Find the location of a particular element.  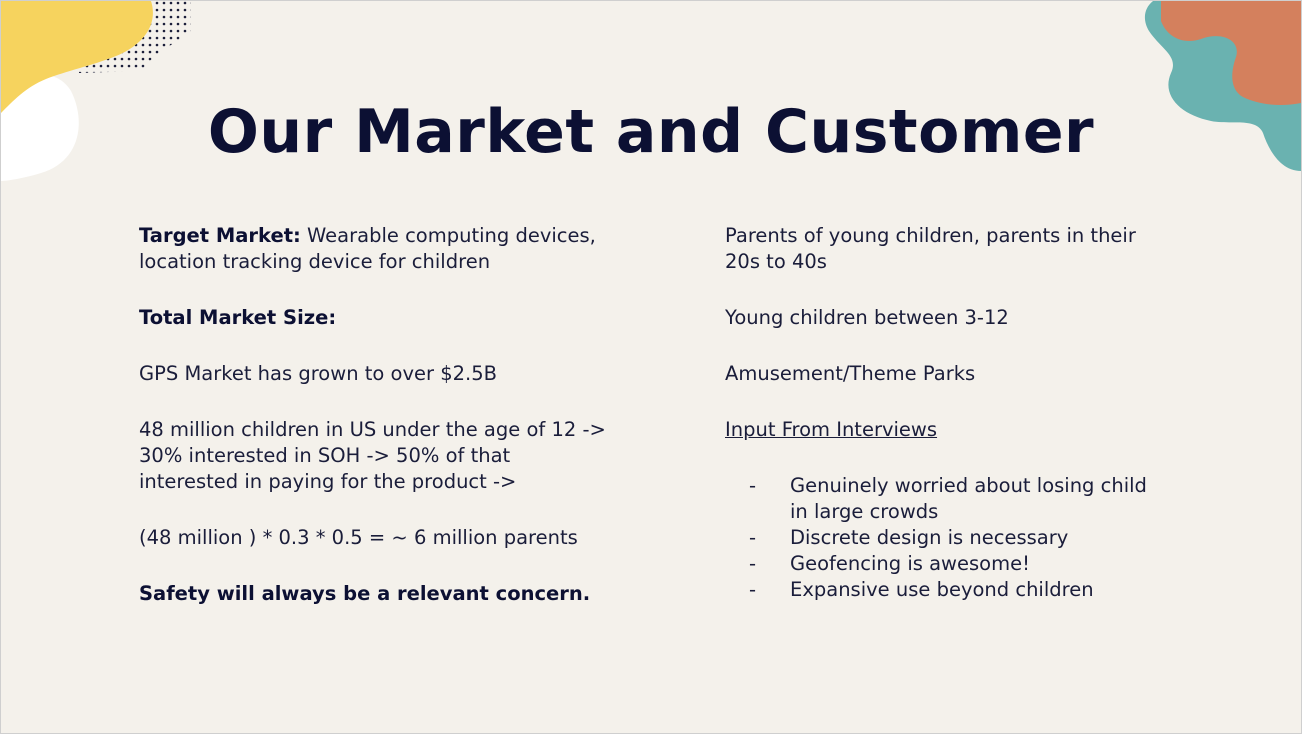

list-item: - Geofencing is awesome! is located at coordinates (945, 564).